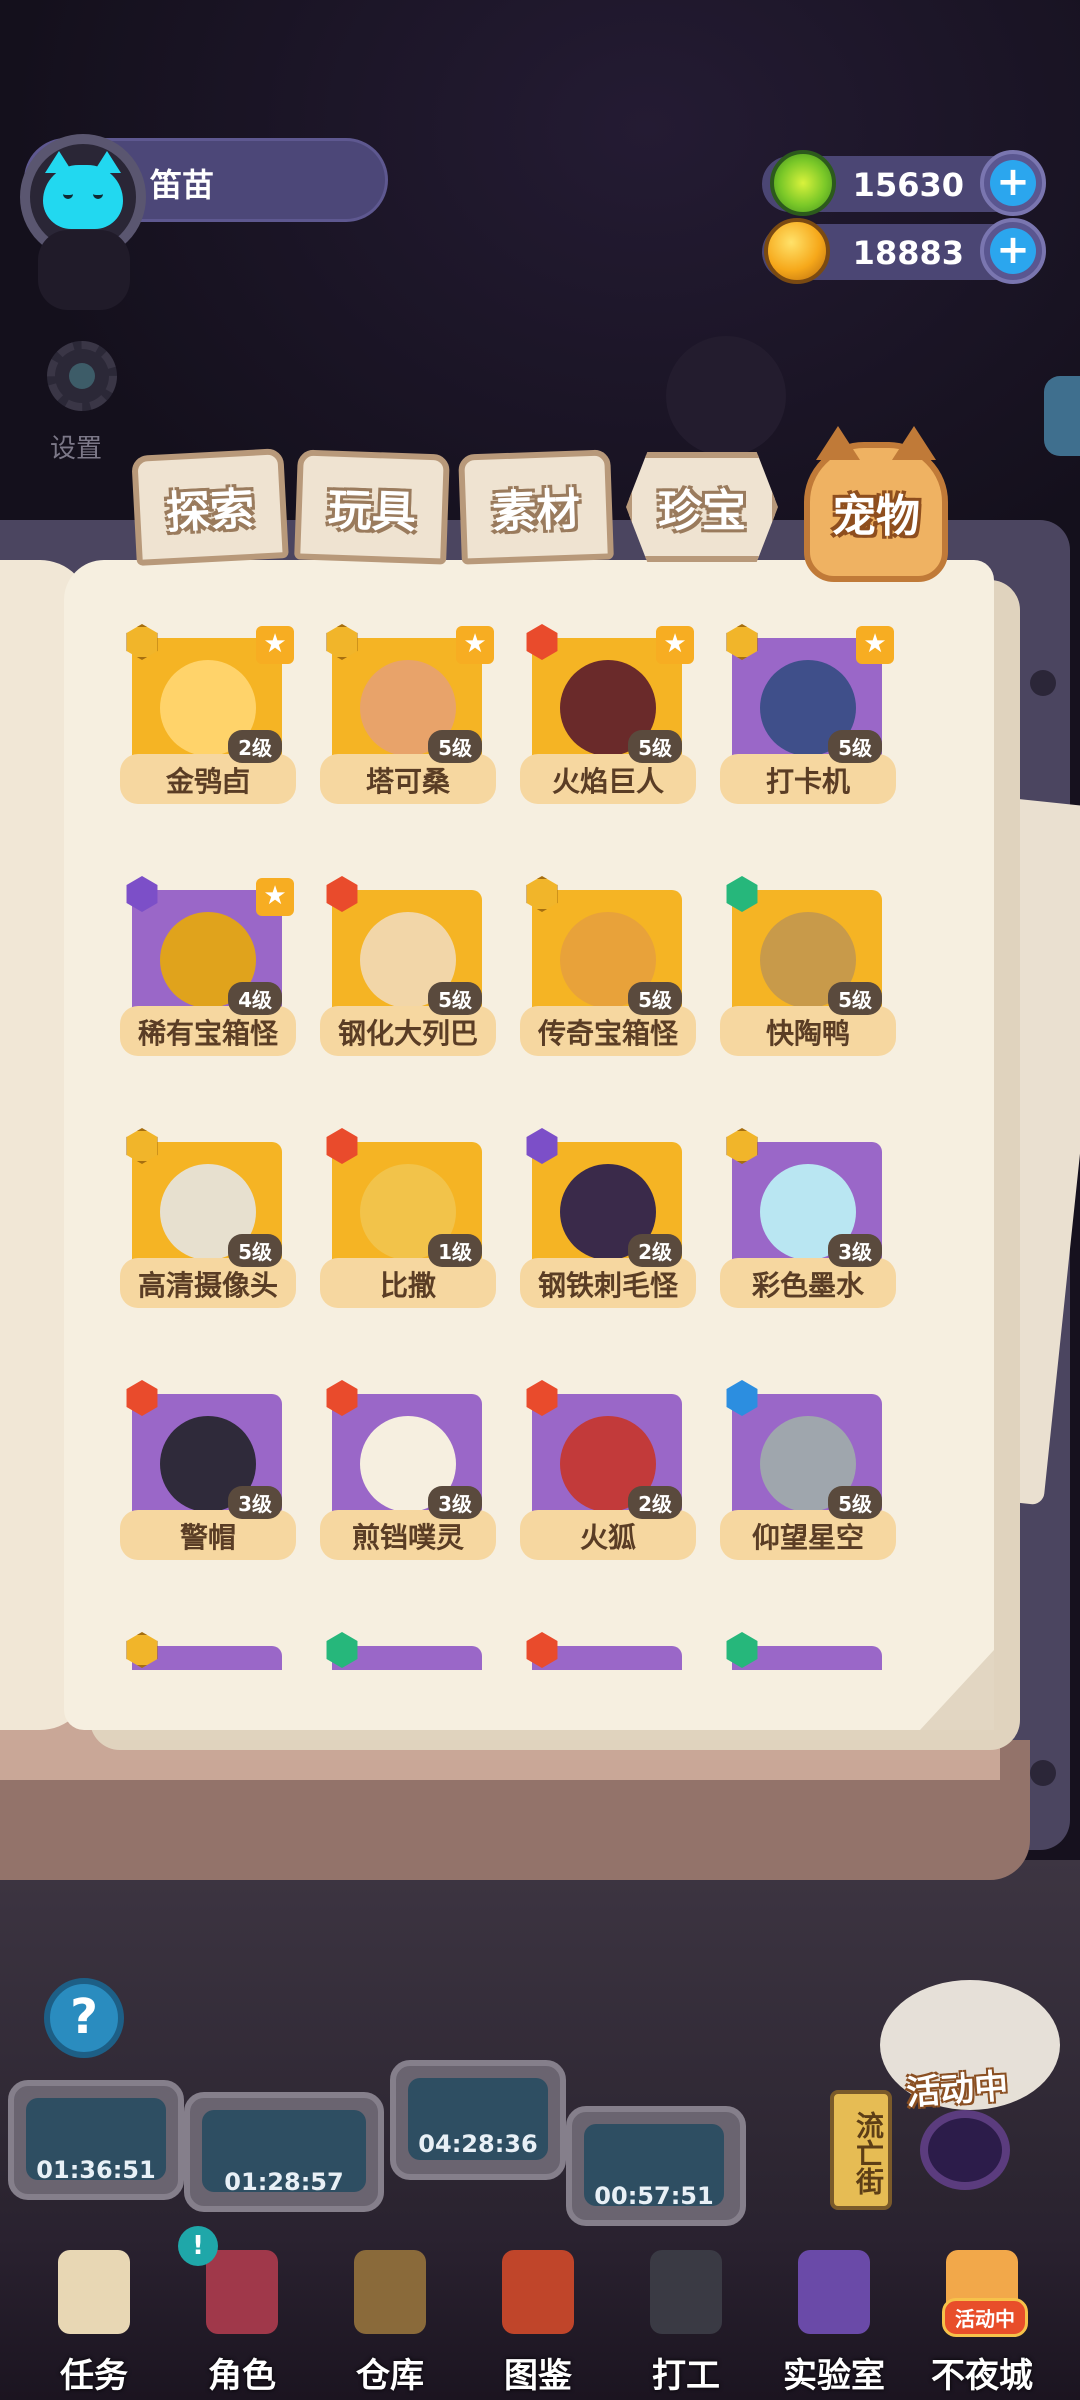  What do you see at coordinates (410, 972) in the screenshot?
I see `pet-card: 5级 钢化大列巴` at bounding box center [410, 972].